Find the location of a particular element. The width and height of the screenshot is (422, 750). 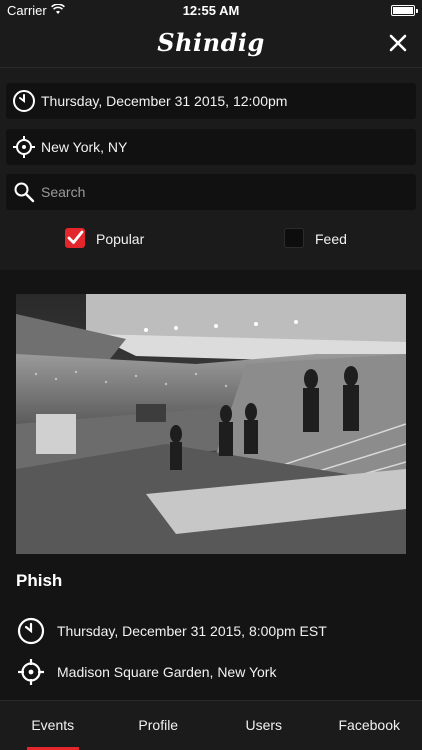

checkbox-checked is located at coordinates (75, 238).